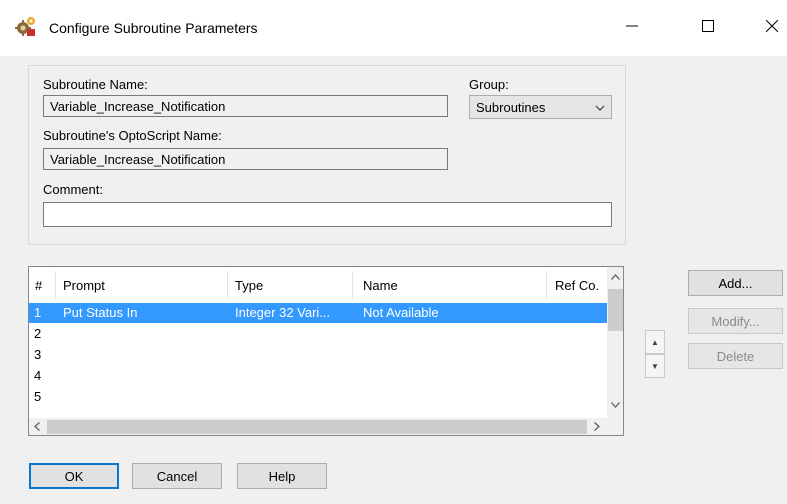 This screenshot has width=787, height=504. I want to click on row-number: 2, so click(38, 333).